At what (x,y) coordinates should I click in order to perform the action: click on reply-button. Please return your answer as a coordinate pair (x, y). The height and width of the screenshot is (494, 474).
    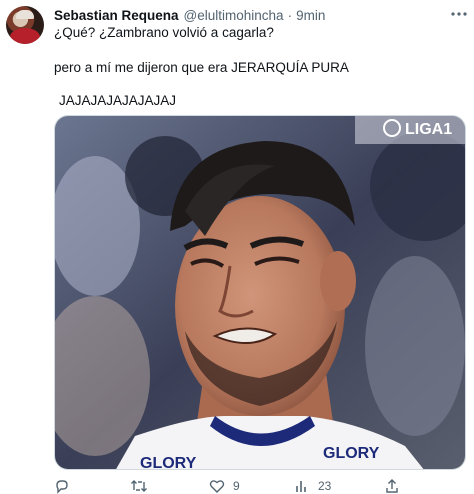
    Looking at the image, I should click on (66, 486).